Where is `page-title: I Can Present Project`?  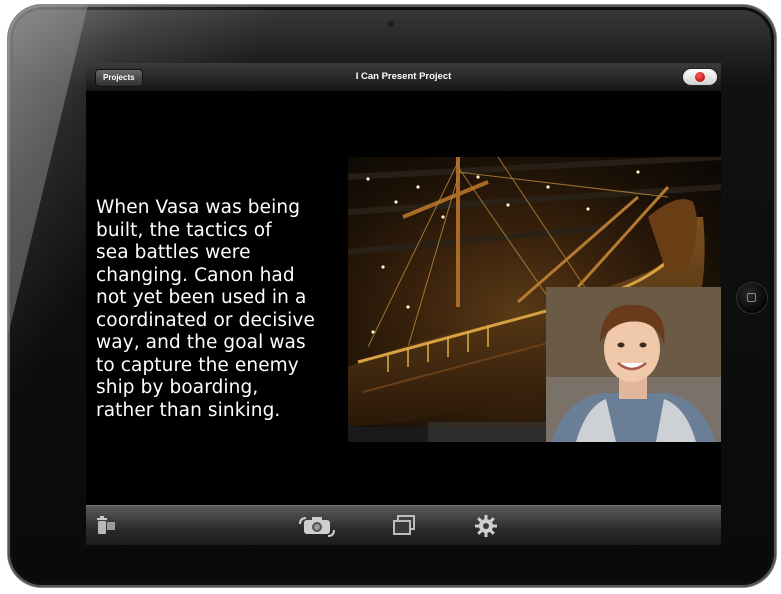
page-title: I Can Present Project is located at coordinates (403, 76).